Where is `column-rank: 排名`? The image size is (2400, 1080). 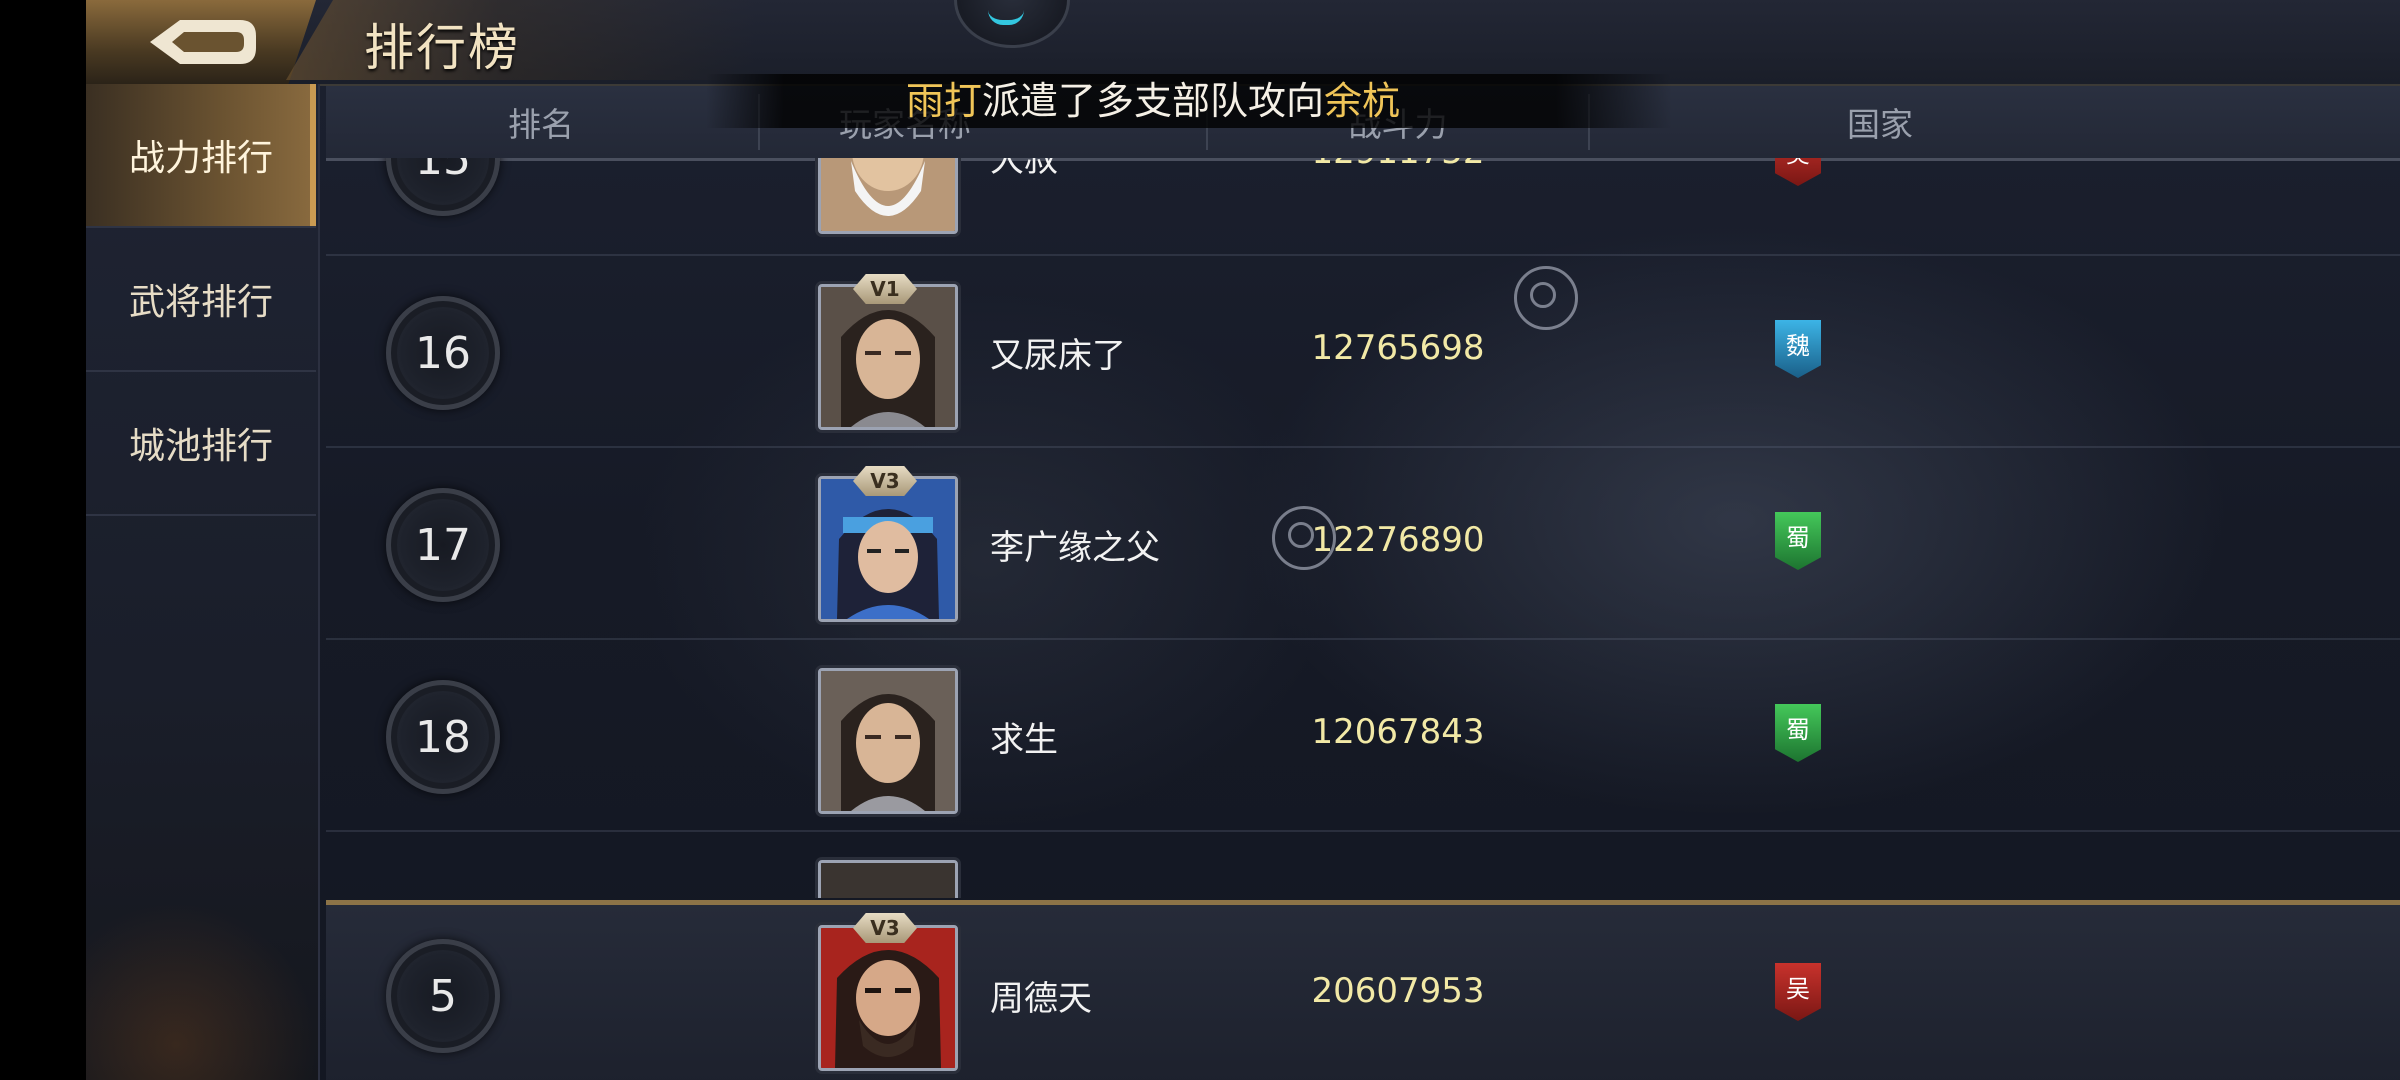
column-rank: 排名 is located at coordinates (541, 124).